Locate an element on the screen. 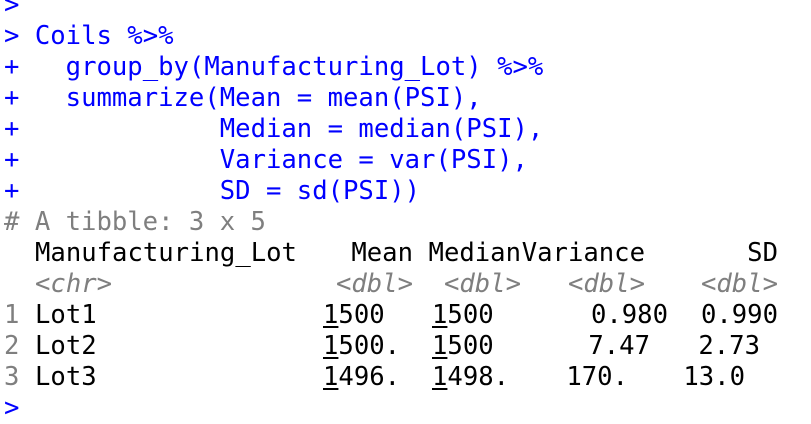 This screenshot has height=424, width=811. cell-mean: 1500 is located at coordinates (377, 315).